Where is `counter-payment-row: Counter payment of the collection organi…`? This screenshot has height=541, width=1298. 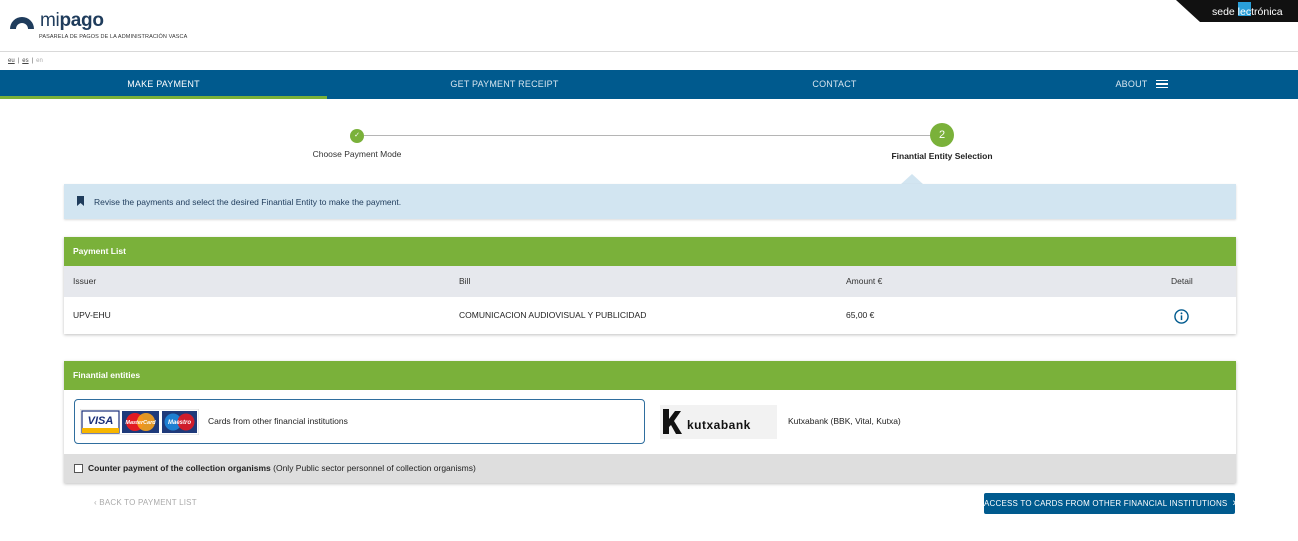 counter-payment-row: Counter payment of the collection organi… is located at coordinates (650, 468).